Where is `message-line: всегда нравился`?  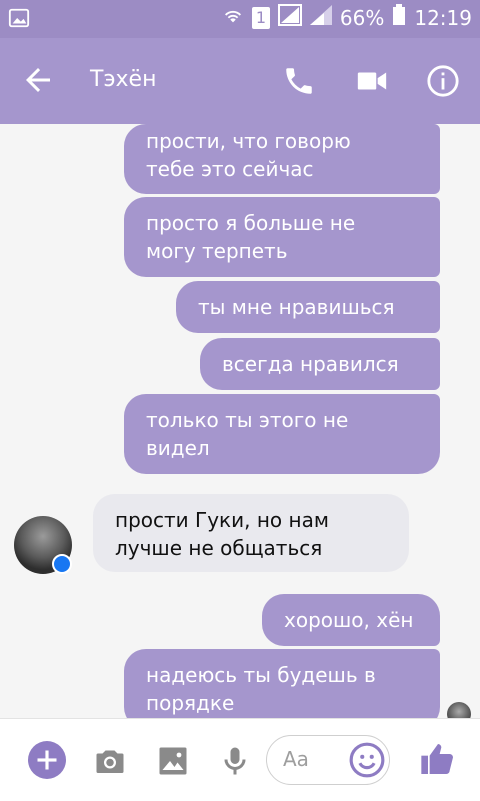
message-line: всегда нравился is located at coordinates (310, 364).